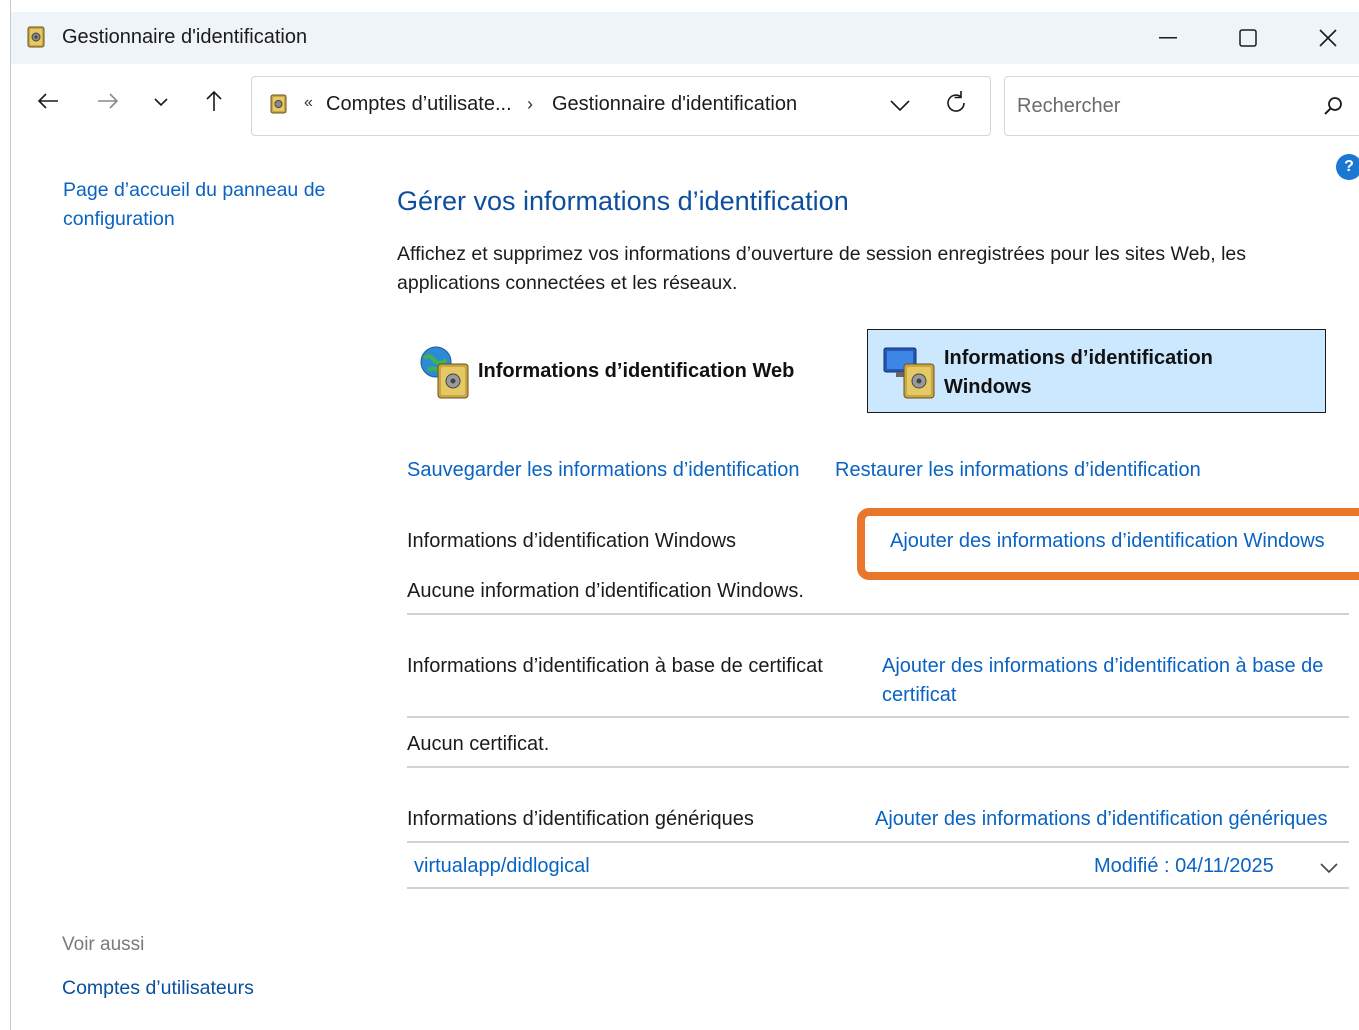  Describe the element at coordinates (445, 373) in the screenshot. I see `web-credentials-icon` at that location.